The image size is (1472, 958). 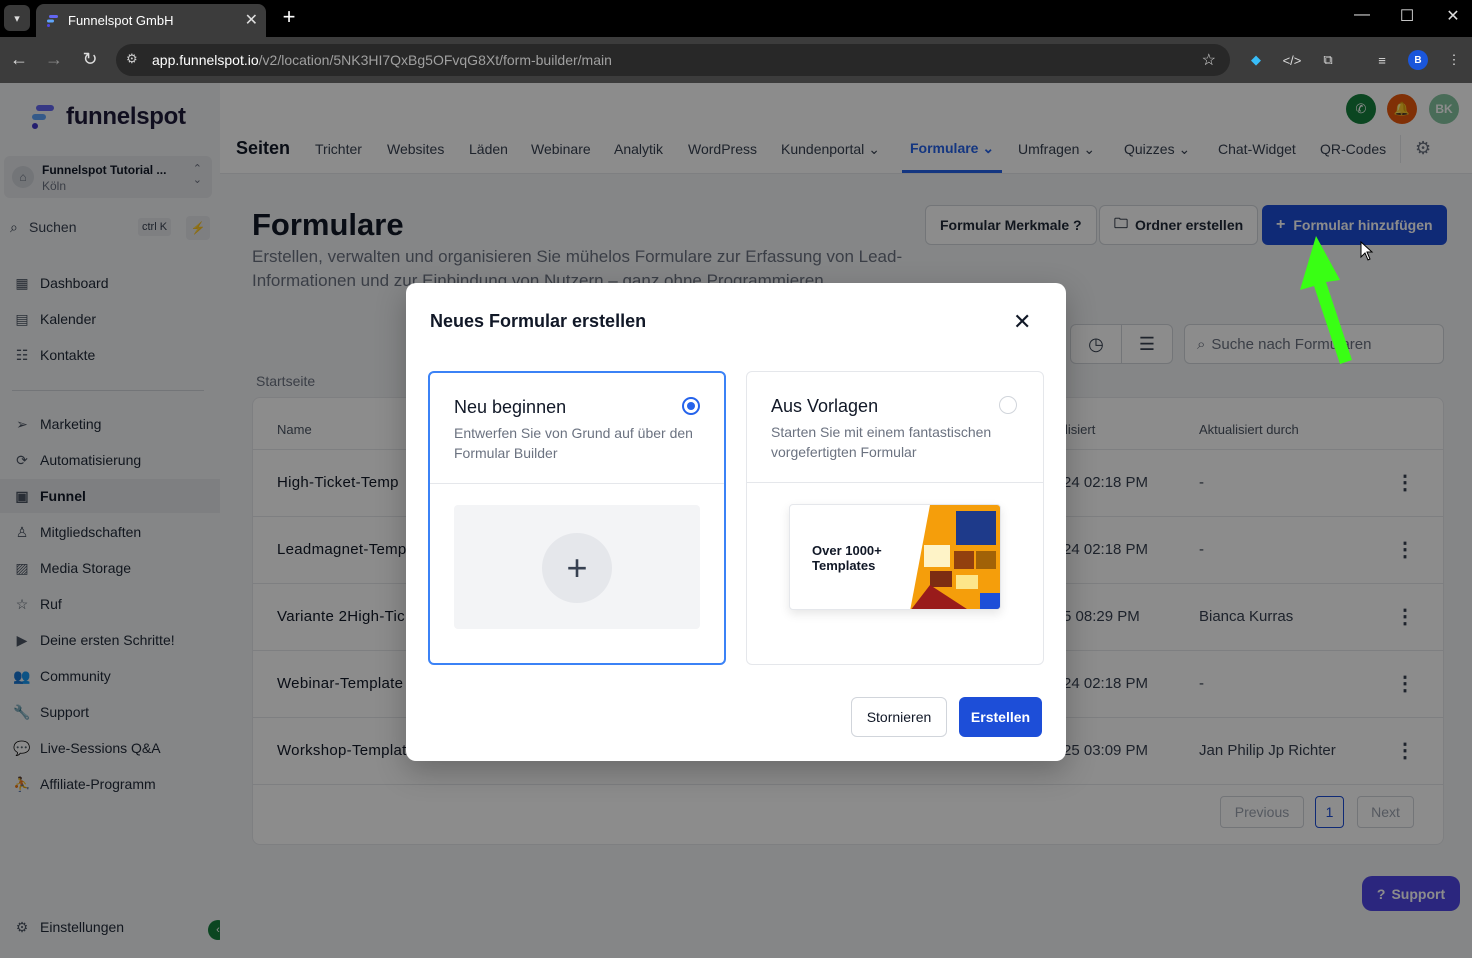 What do you see at coordinates (17, 18) in the screenshot?
I see `tab-search-chevron-icon: ▾` at bounding box center [17, 18].